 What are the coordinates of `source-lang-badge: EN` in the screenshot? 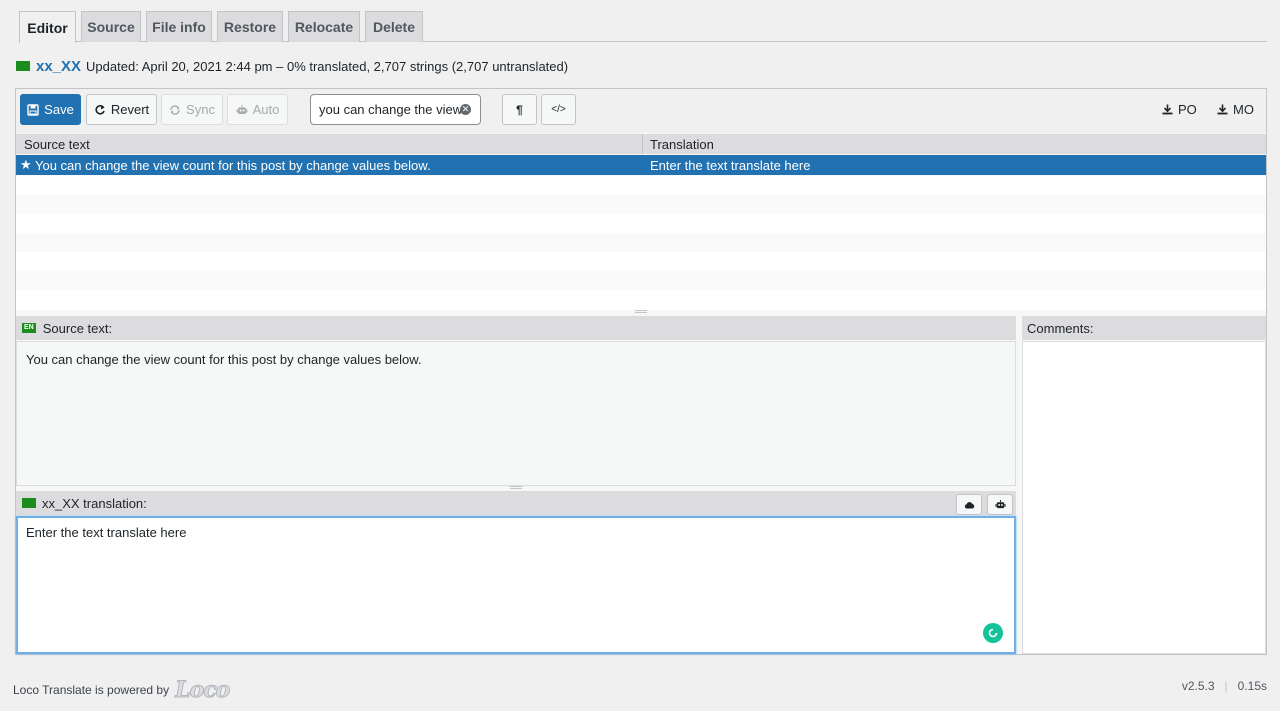 It's located at (29, 328).